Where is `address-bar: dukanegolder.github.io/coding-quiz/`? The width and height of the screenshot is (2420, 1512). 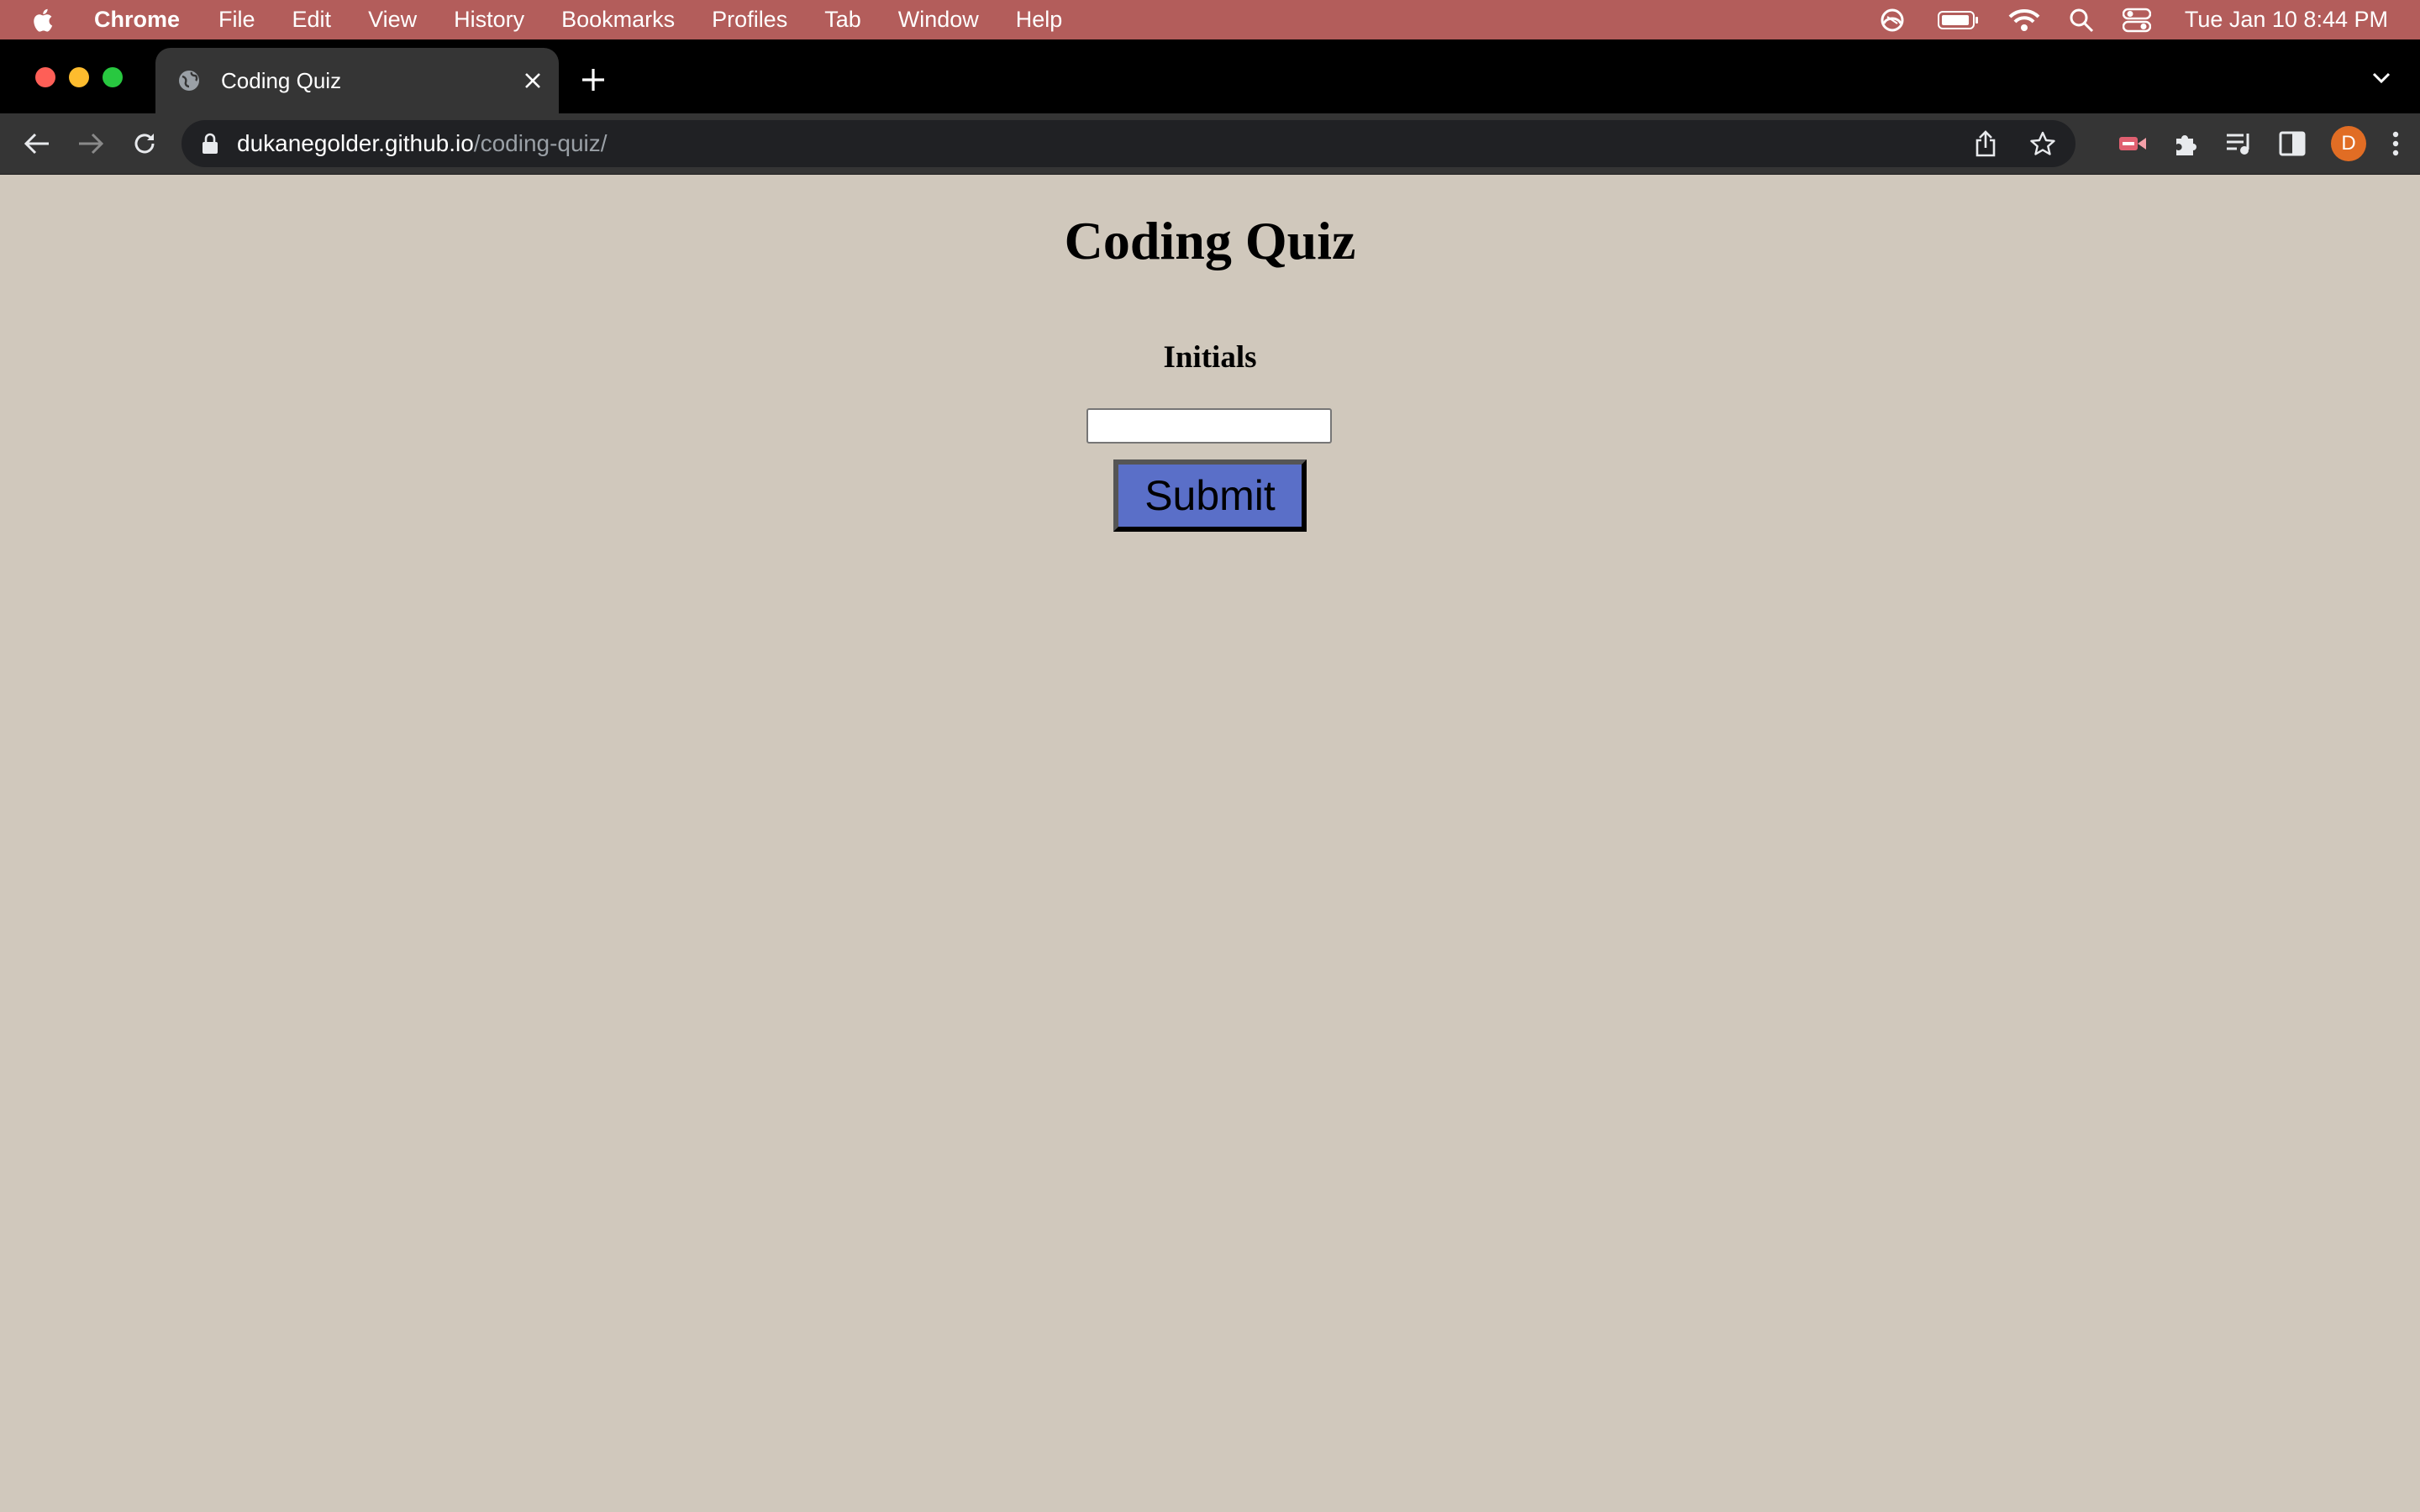 address-bar: dukanegolder.github.io/coding-quiz/ is located at coordinates (1128, 143).